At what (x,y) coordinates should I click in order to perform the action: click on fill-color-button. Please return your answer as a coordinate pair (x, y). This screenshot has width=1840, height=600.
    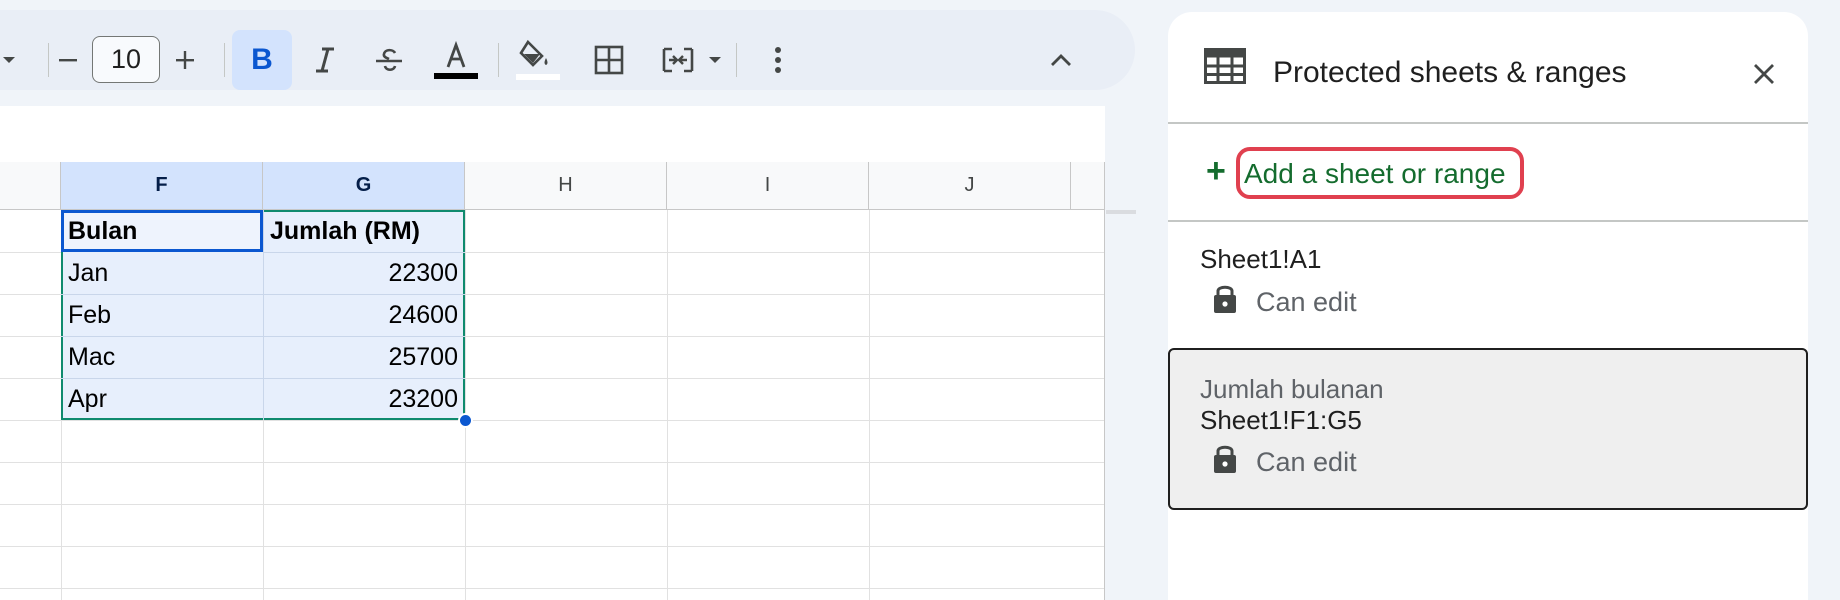
    Looking at the image, I should click on (538, 59).